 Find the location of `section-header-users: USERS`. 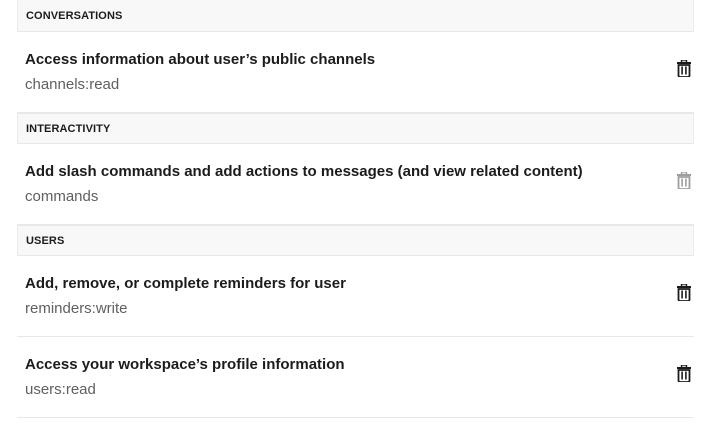

section-header-users: USERS is located at coordinates (355, 240).